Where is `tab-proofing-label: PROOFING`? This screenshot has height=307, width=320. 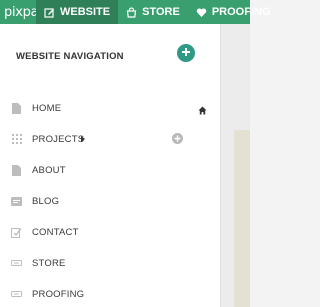
tab-proofing-label: PROOFING is located at coordinates (241, 12).